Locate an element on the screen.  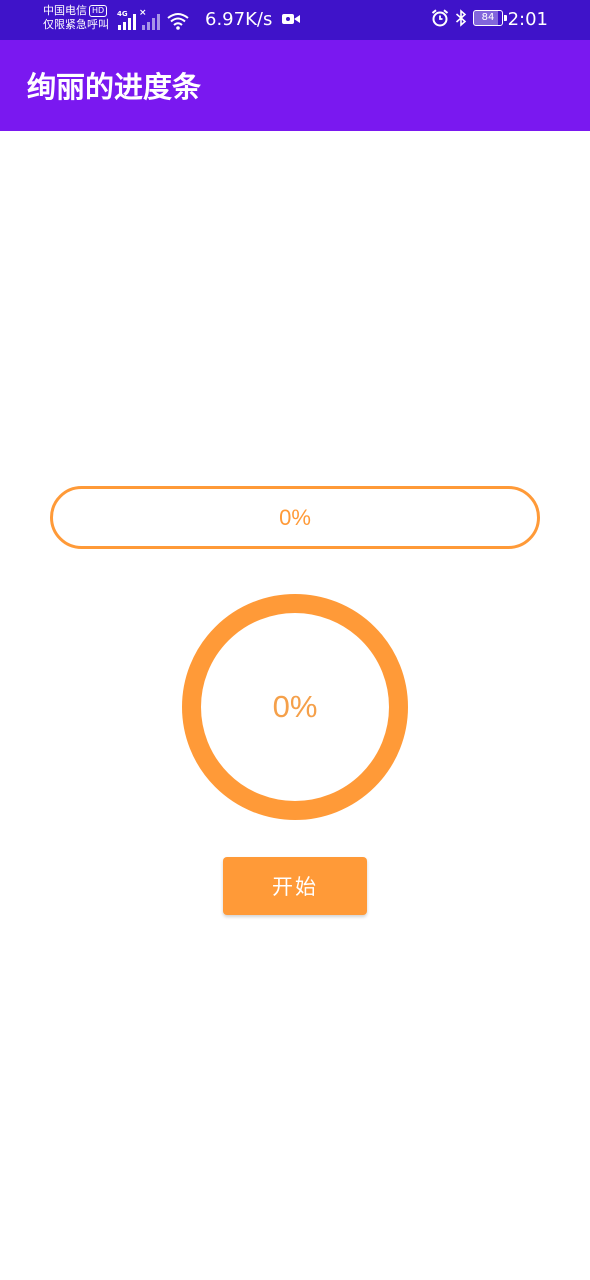
alarm-icon is located at coordinates (440, 18).